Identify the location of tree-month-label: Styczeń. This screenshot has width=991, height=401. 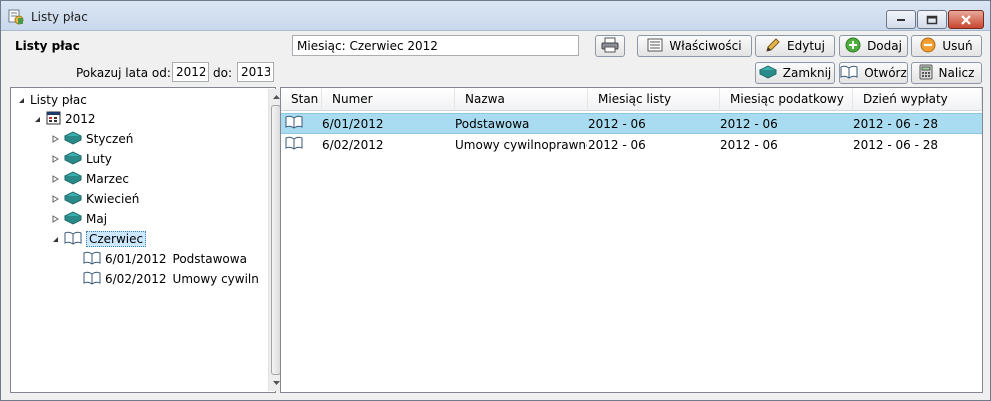
(110, 139).